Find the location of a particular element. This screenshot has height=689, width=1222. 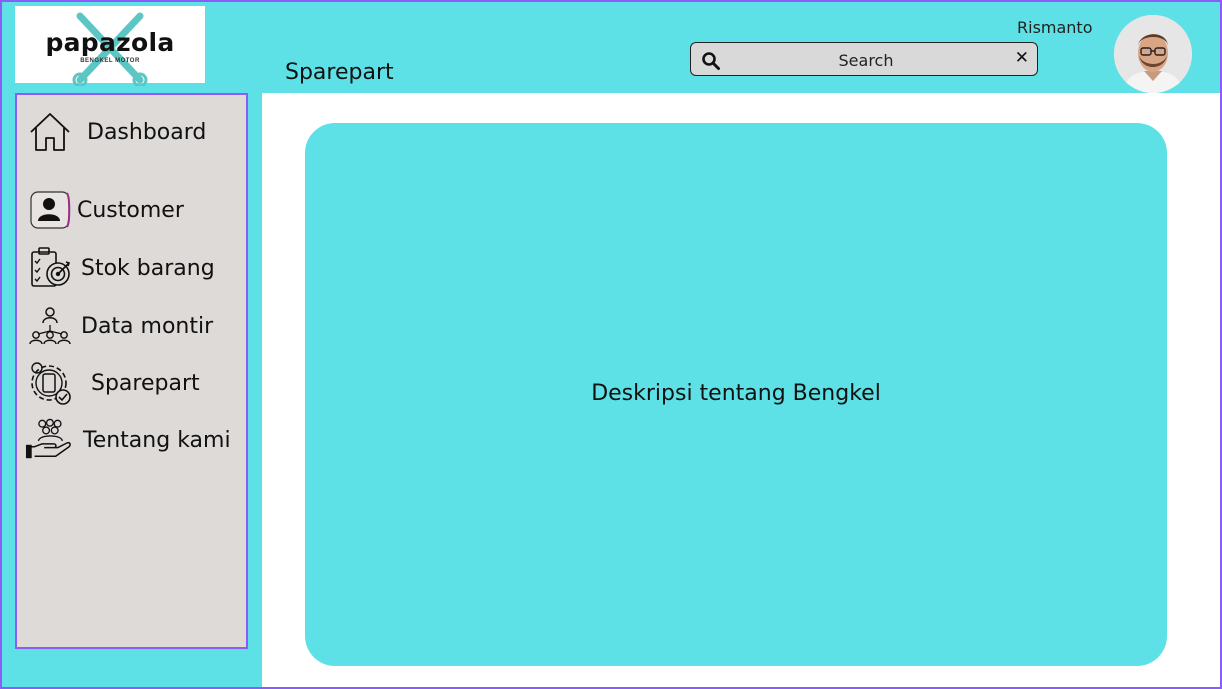

sidebar-item-label: Stok barang is located at coordinates (148, 268).